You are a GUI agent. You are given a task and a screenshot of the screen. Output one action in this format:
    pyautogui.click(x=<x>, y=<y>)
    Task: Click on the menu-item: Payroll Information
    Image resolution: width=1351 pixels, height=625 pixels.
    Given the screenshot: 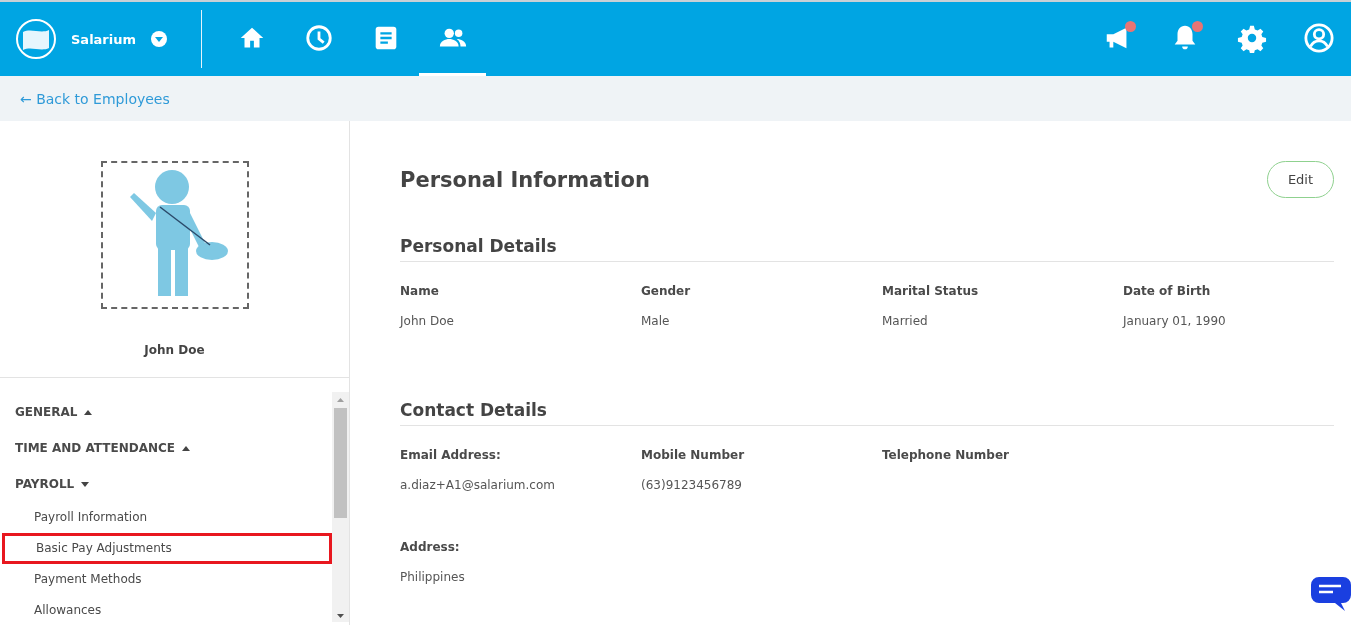 What is the action you would take?
    pyautogui.click(x=166, y=517)
    